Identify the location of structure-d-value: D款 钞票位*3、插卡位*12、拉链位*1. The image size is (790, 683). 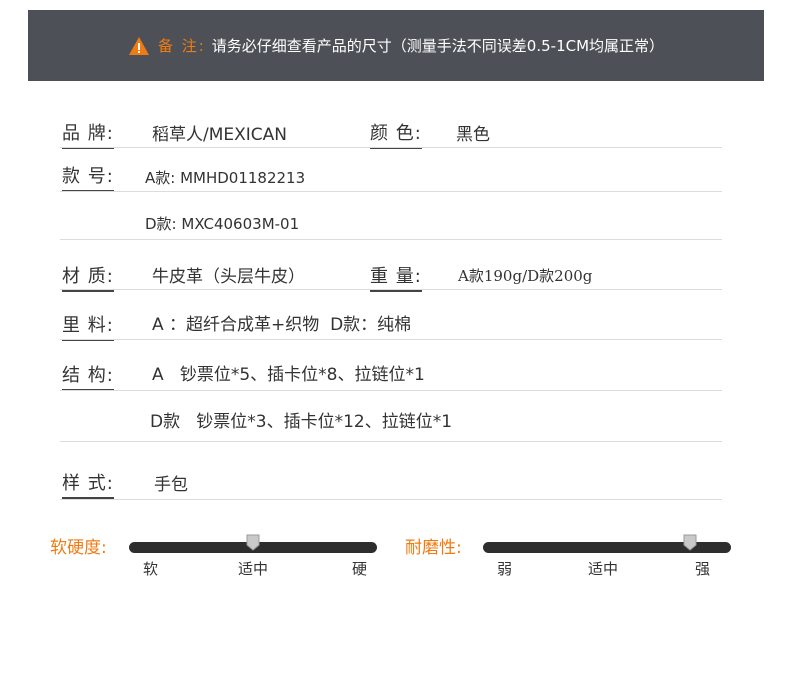
(301, 422).